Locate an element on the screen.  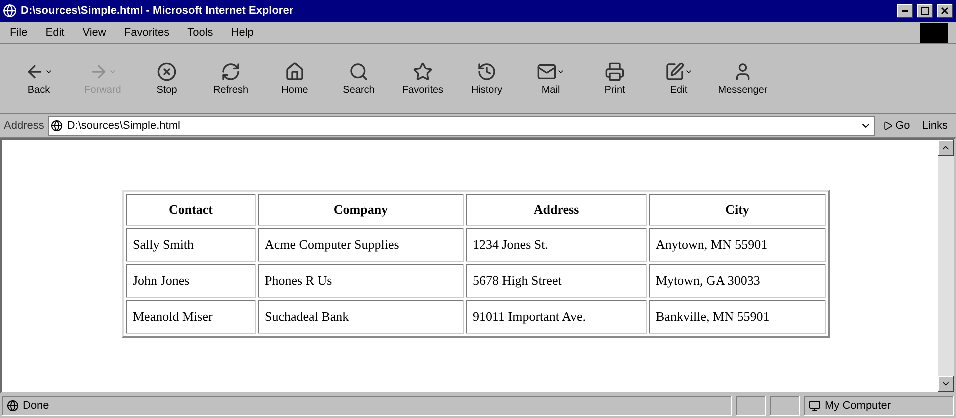
table-cell: Bankville, MN 55901 is located at coordinates (737, 317).